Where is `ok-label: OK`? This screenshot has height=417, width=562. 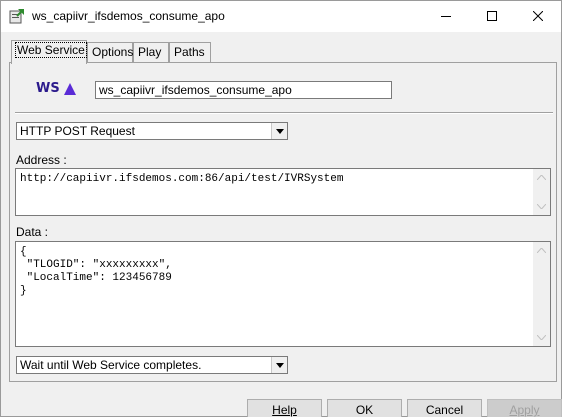 ok-label: OK is located at coordinates (364, 410).